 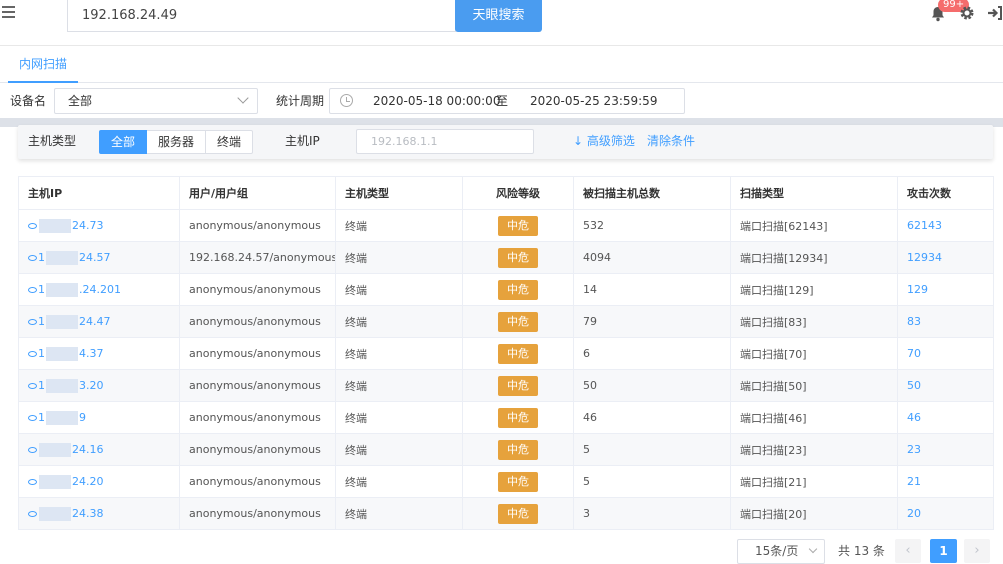 I want to click on host-ip-cell: 24.20, so click(x=99, y=481).